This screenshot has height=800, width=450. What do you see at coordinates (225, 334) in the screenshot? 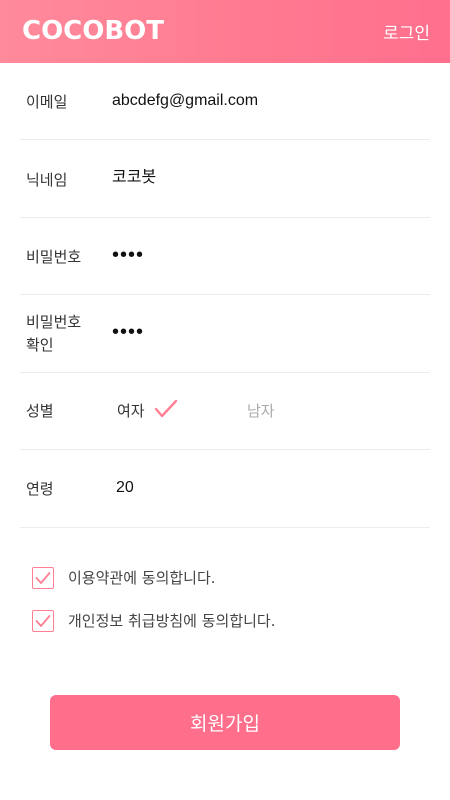
I see `password-confirm-row: 비밀번호 확인 ••••` at bounding box center [225, 334].